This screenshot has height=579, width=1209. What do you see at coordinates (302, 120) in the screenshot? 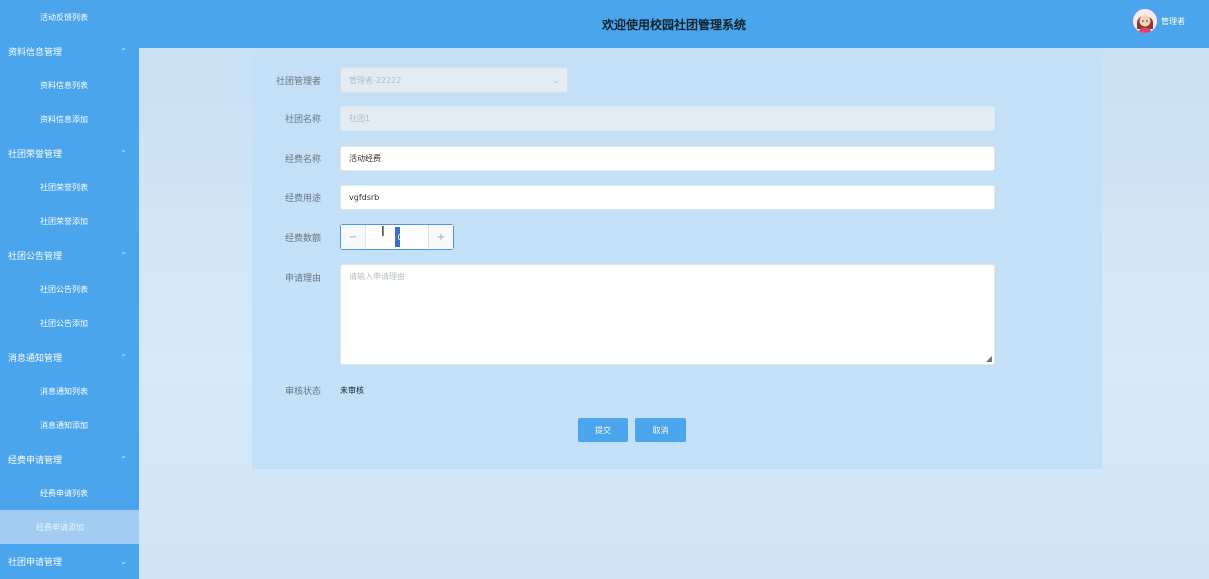
I see `club-name-label: 社团名称` at bounding box center [302, 120].